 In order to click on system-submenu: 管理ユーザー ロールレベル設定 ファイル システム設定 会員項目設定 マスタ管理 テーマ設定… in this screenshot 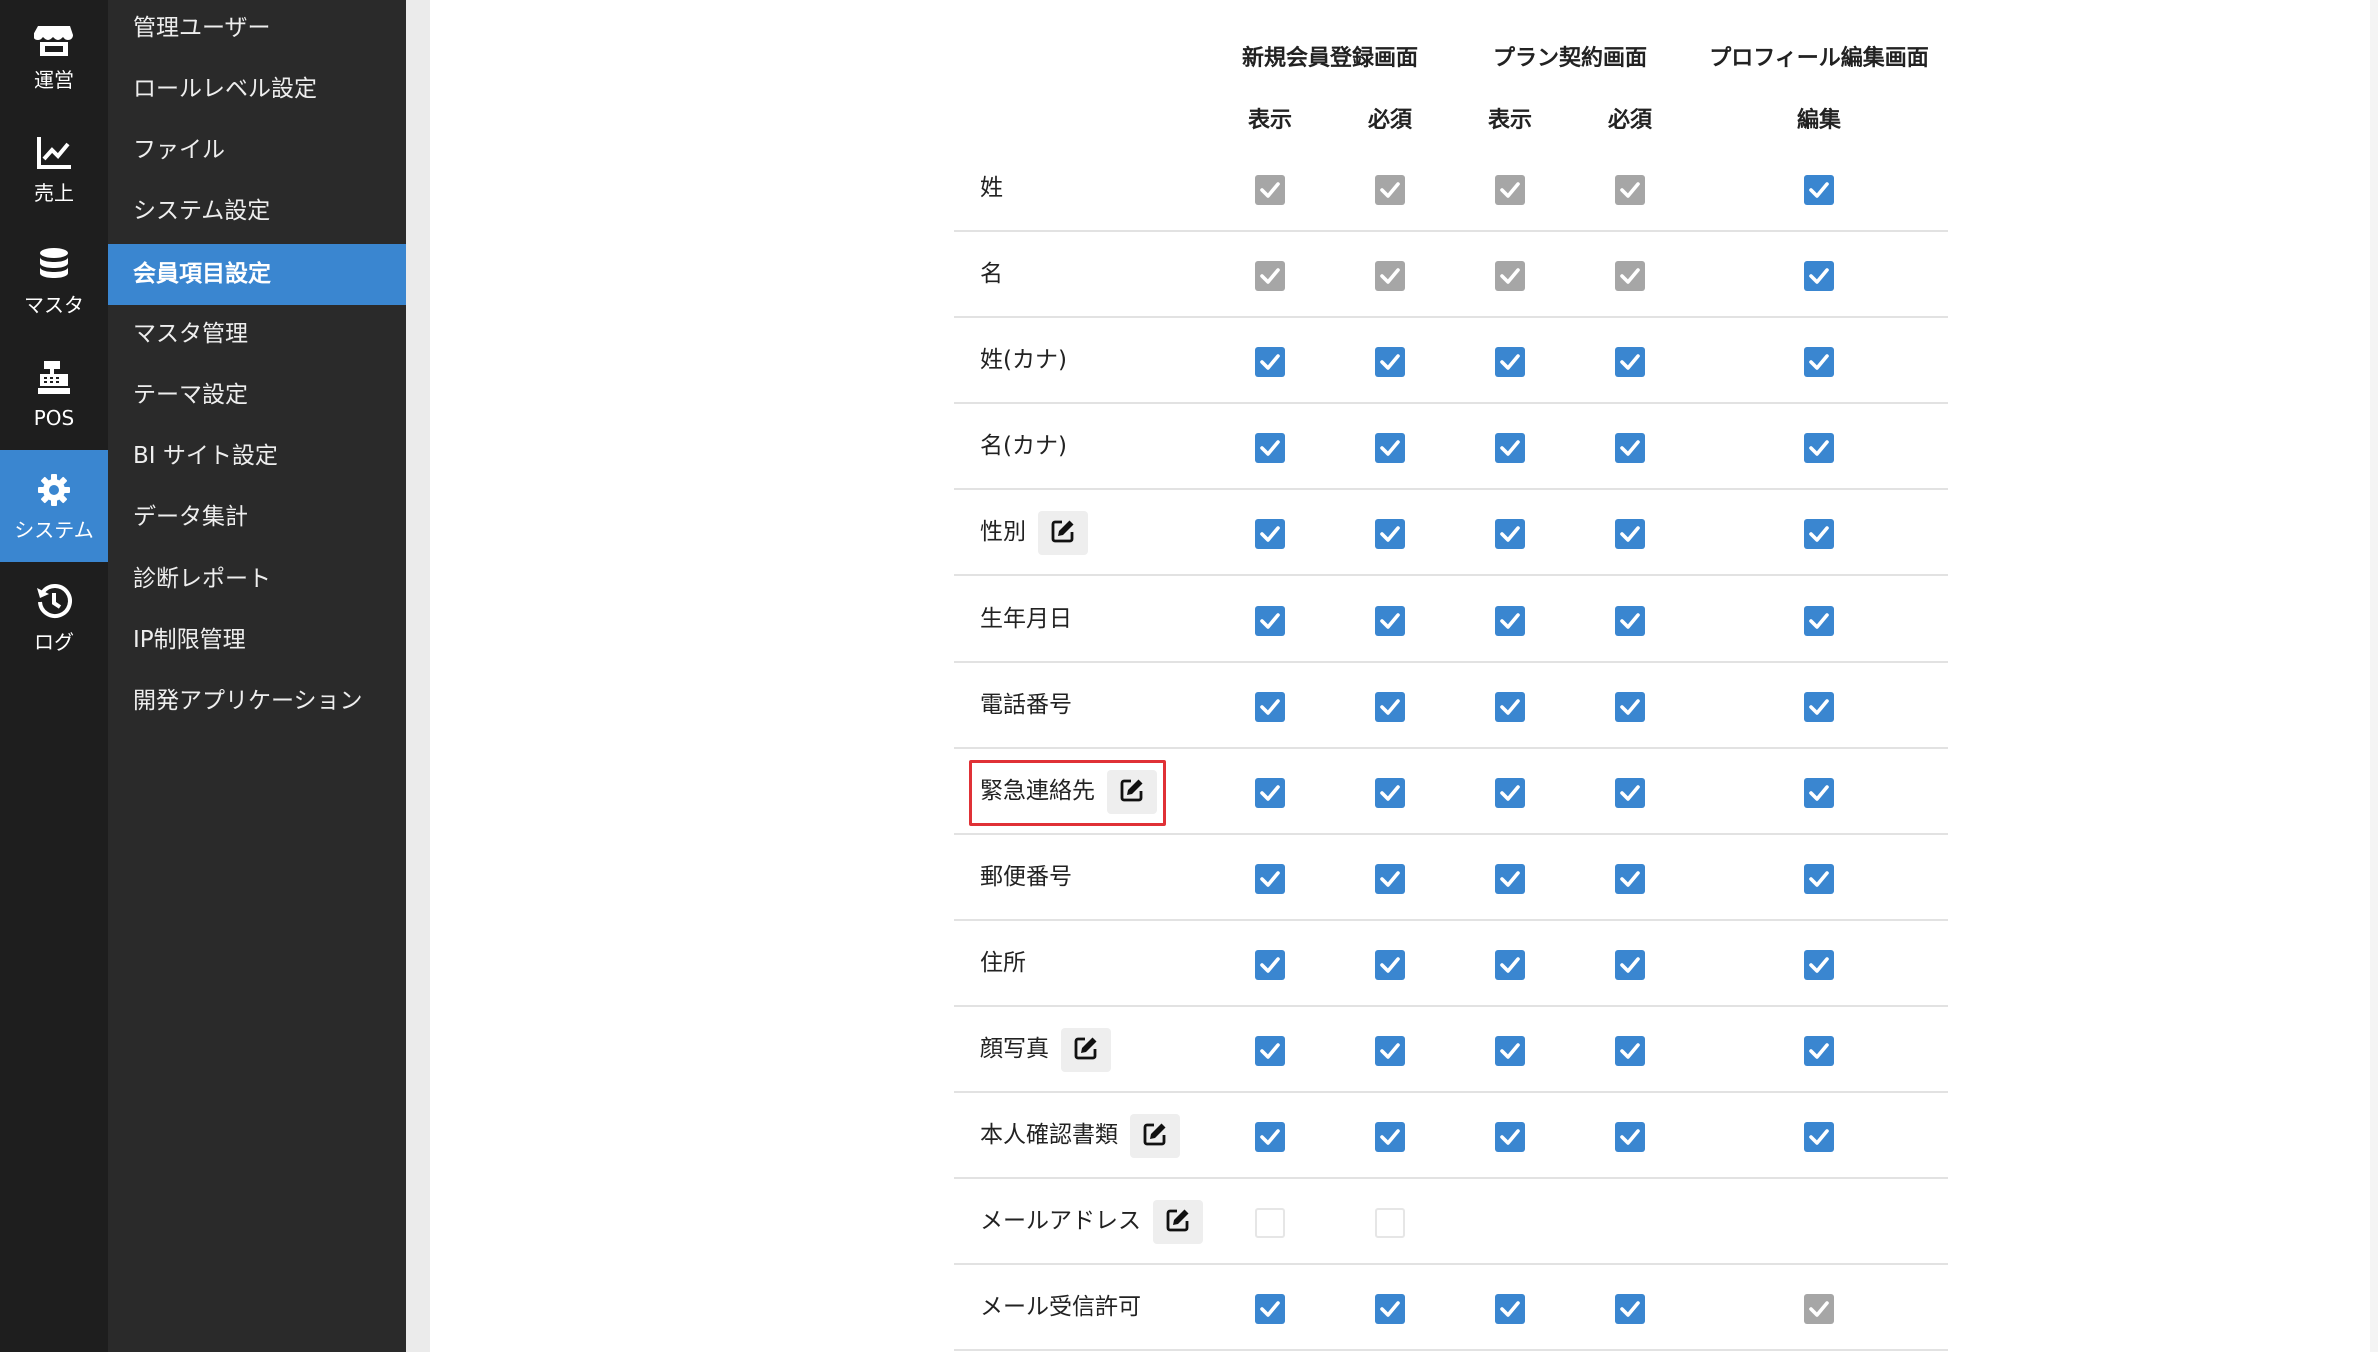, I will do `click(257, 676)`.